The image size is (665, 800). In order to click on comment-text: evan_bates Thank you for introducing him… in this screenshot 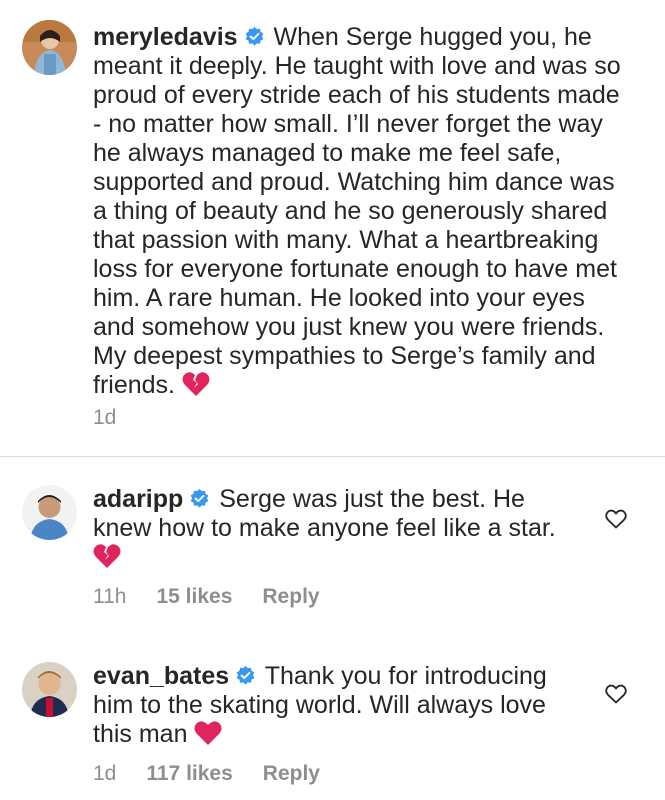, I will do `click(338, 705)`.